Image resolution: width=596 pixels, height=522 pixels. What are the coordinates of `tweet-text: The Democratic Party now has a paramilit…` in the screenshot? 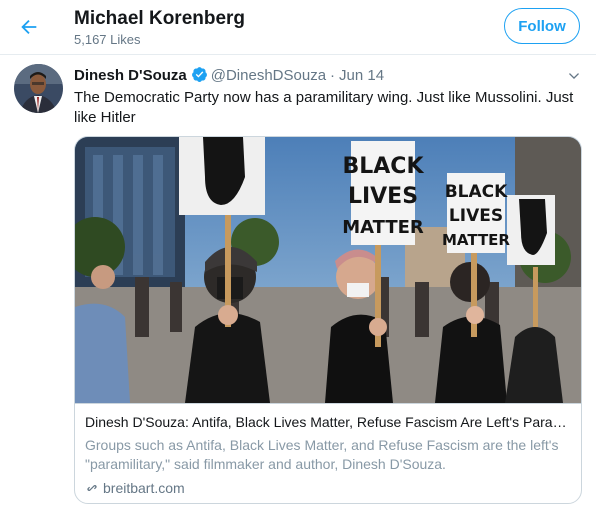 It's located at (324, 107).